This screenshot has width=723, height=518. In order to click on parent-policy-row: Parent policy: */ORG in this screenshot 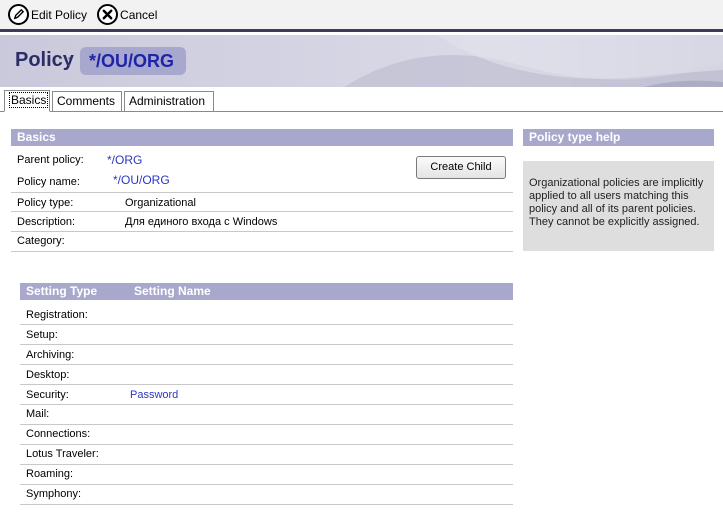, I will do `click(214, 160)`.